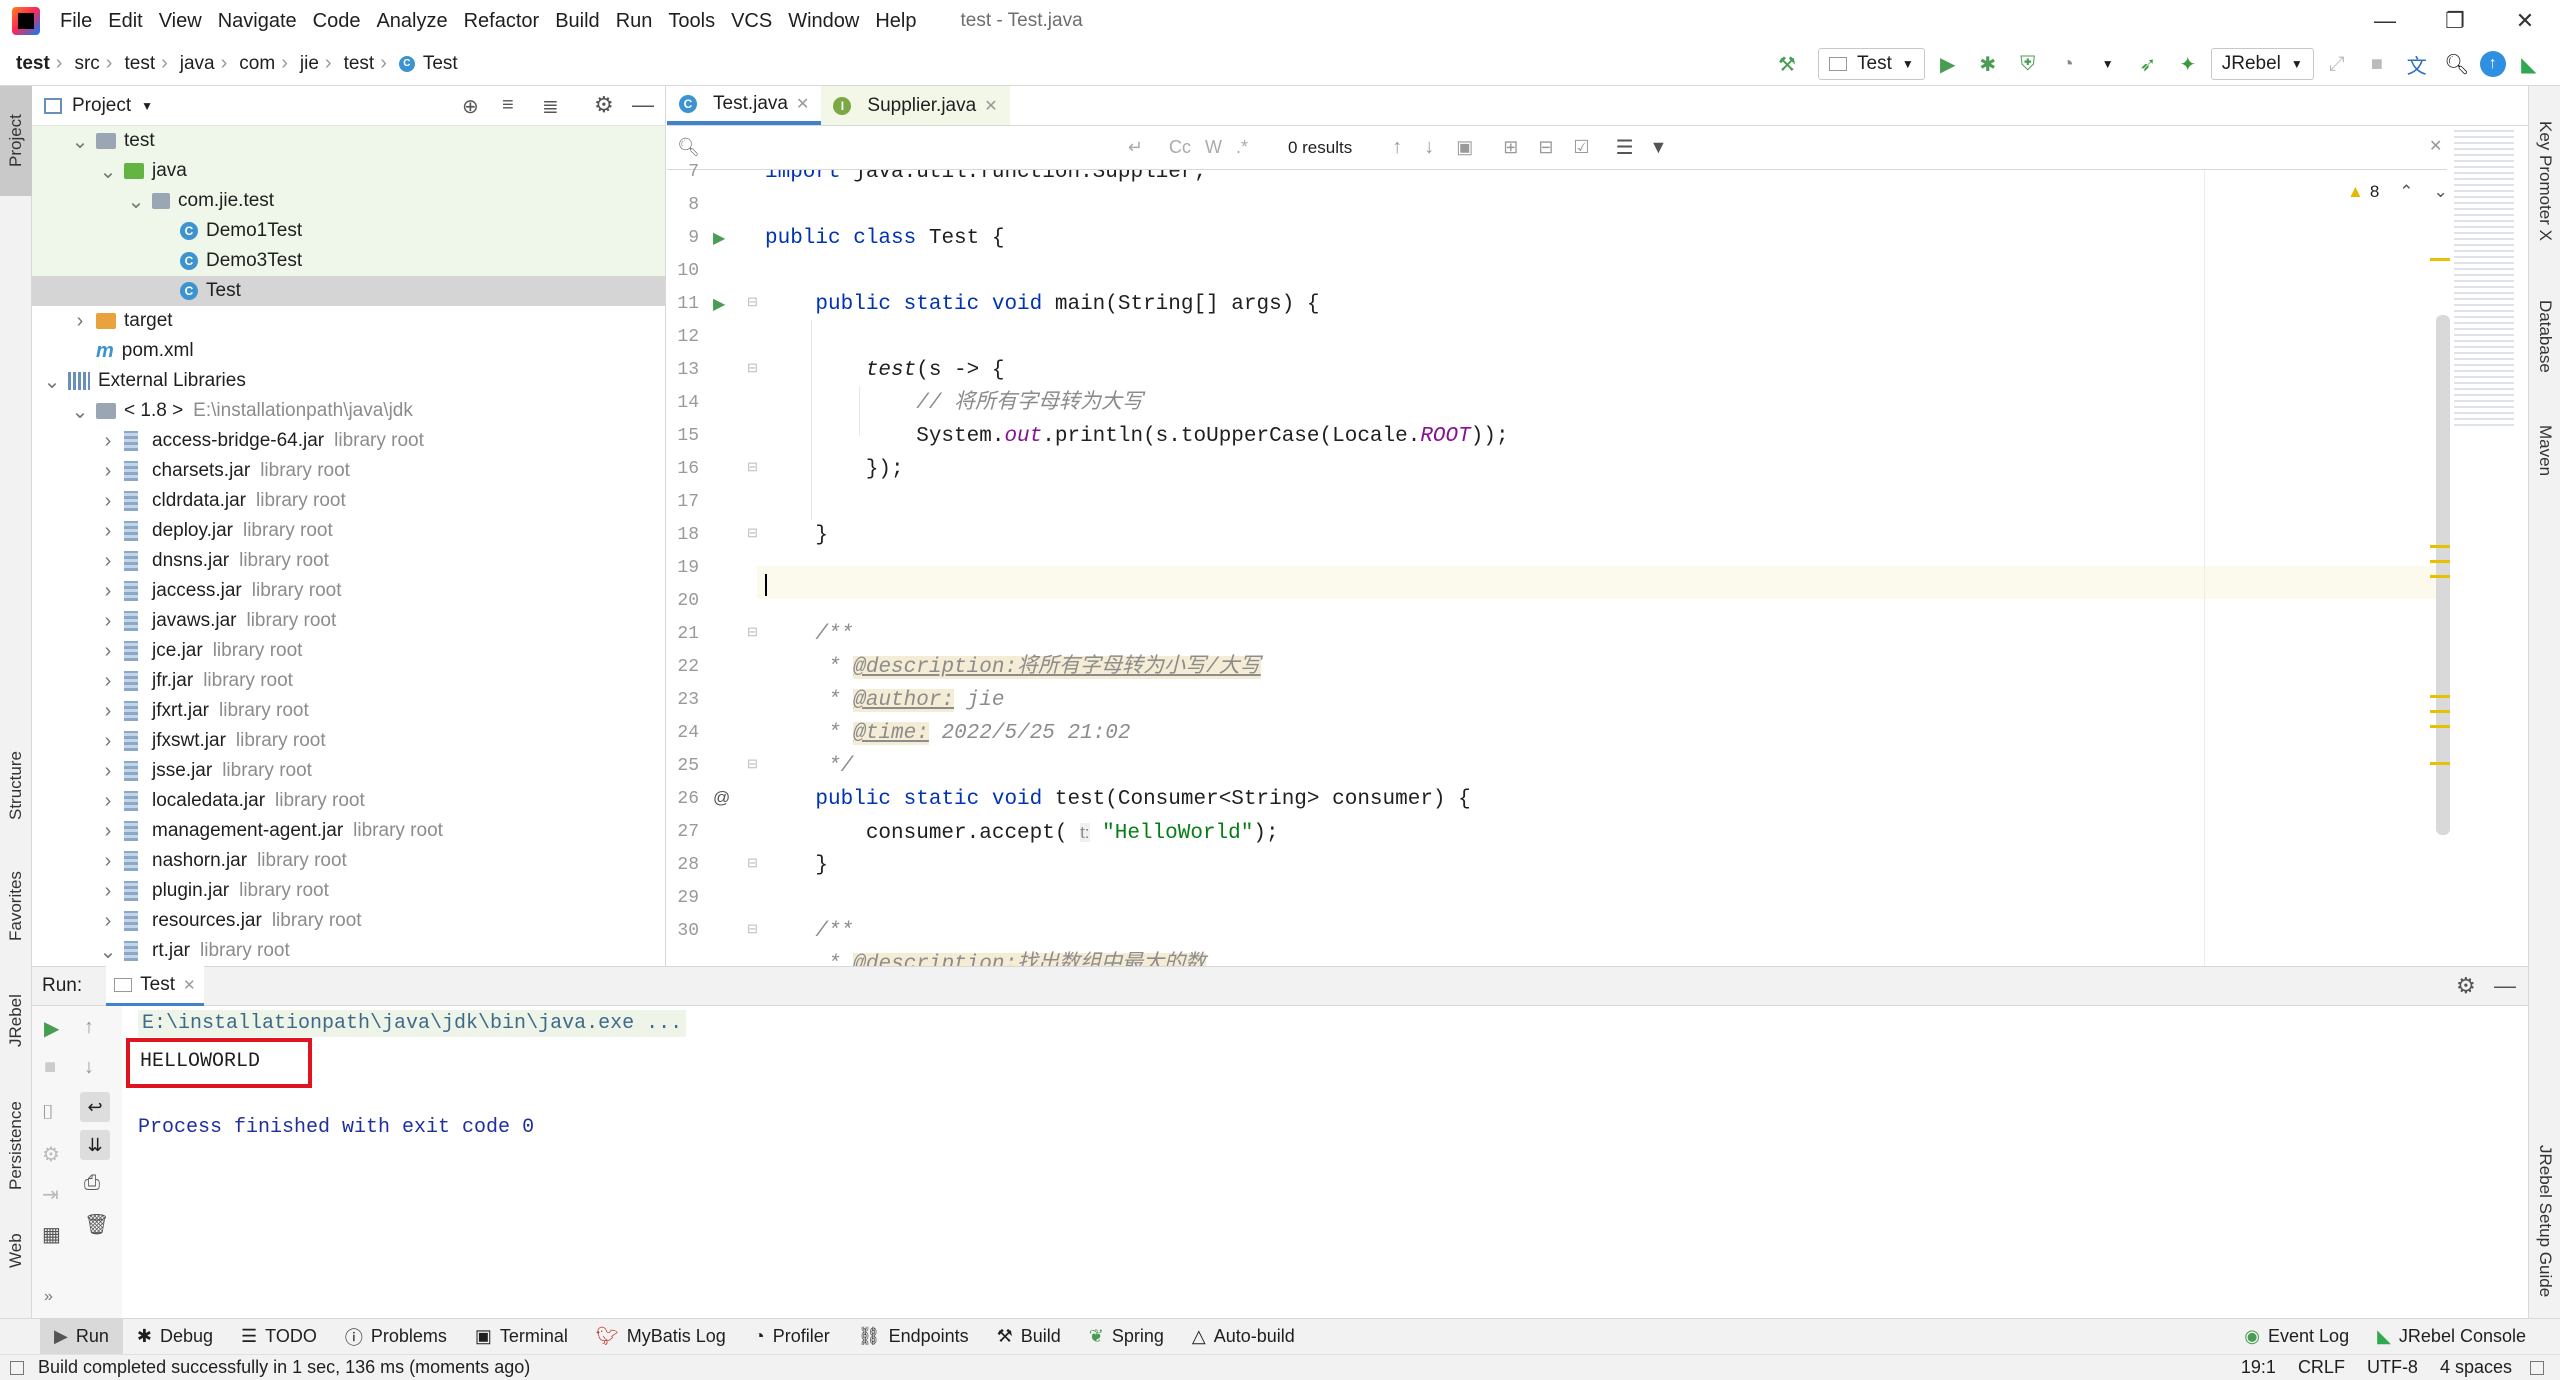 This screenshot has width=2560, height=1380. What do you see at coordinates (661, 1337) in the screenshot?
I see `bottom-tab-mybatis-log: 🐦︎ MyBatis Log` at bounding box center [661, 1337].